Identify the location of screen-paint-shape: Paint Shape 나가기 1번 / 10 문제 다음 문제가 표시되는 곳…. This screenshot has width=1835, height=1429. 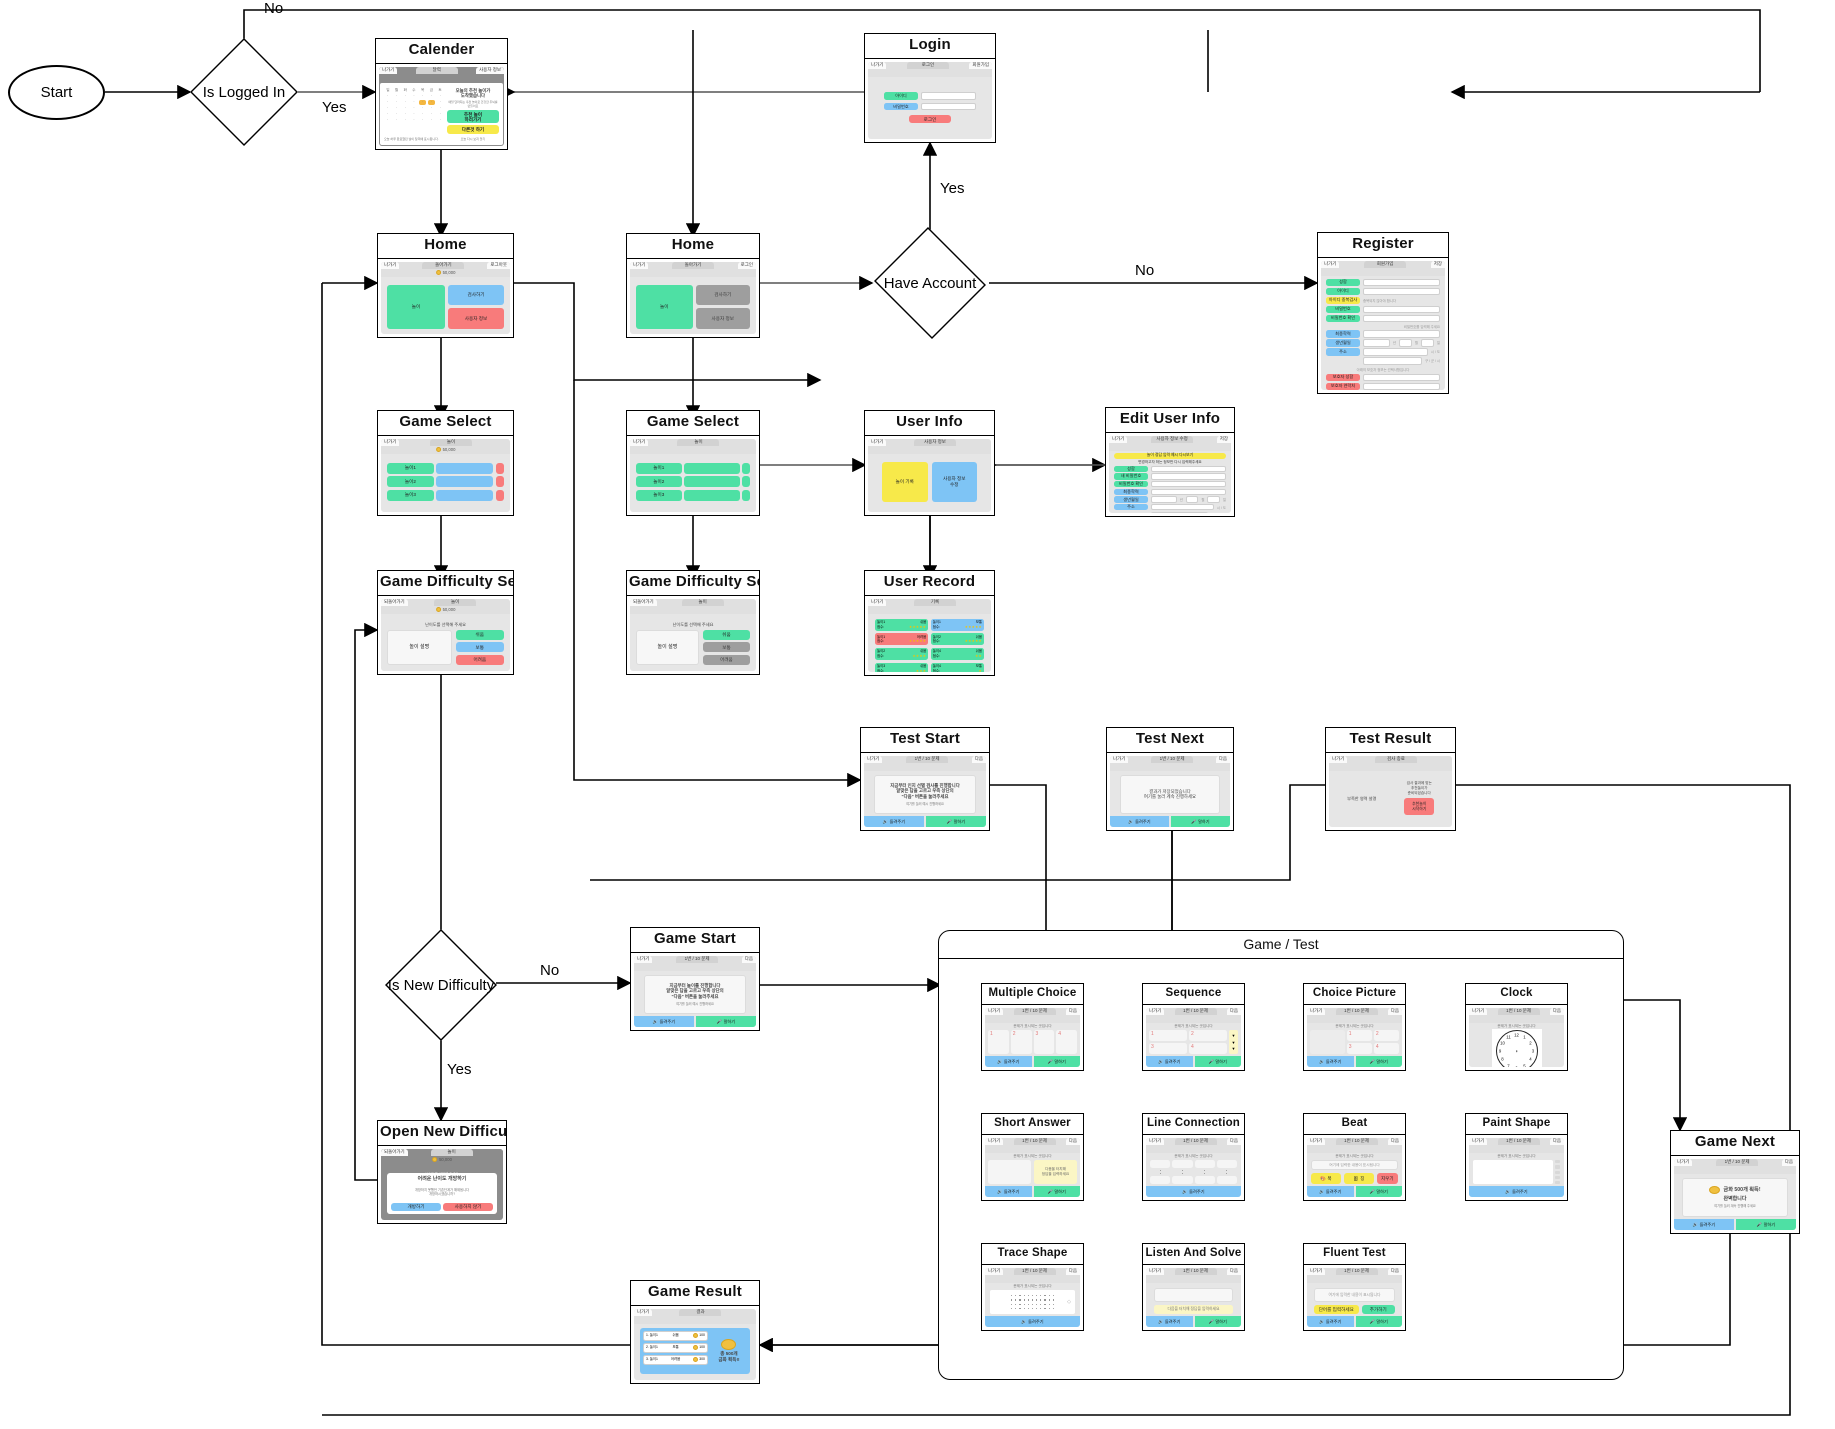
(1516, 1157).